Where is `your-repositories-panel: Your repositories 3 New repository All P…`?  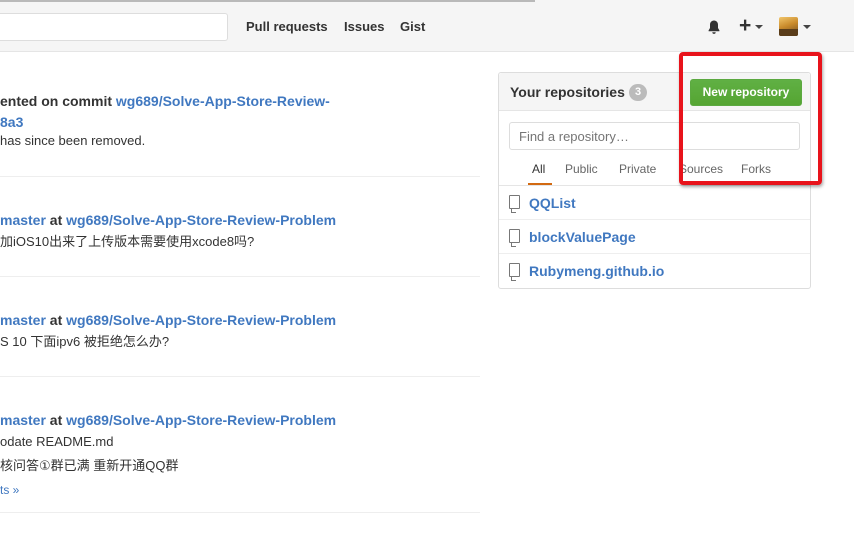
your-repositories-panel: Your repositories 3 New repository All P… is located at coordinates (654, 180).